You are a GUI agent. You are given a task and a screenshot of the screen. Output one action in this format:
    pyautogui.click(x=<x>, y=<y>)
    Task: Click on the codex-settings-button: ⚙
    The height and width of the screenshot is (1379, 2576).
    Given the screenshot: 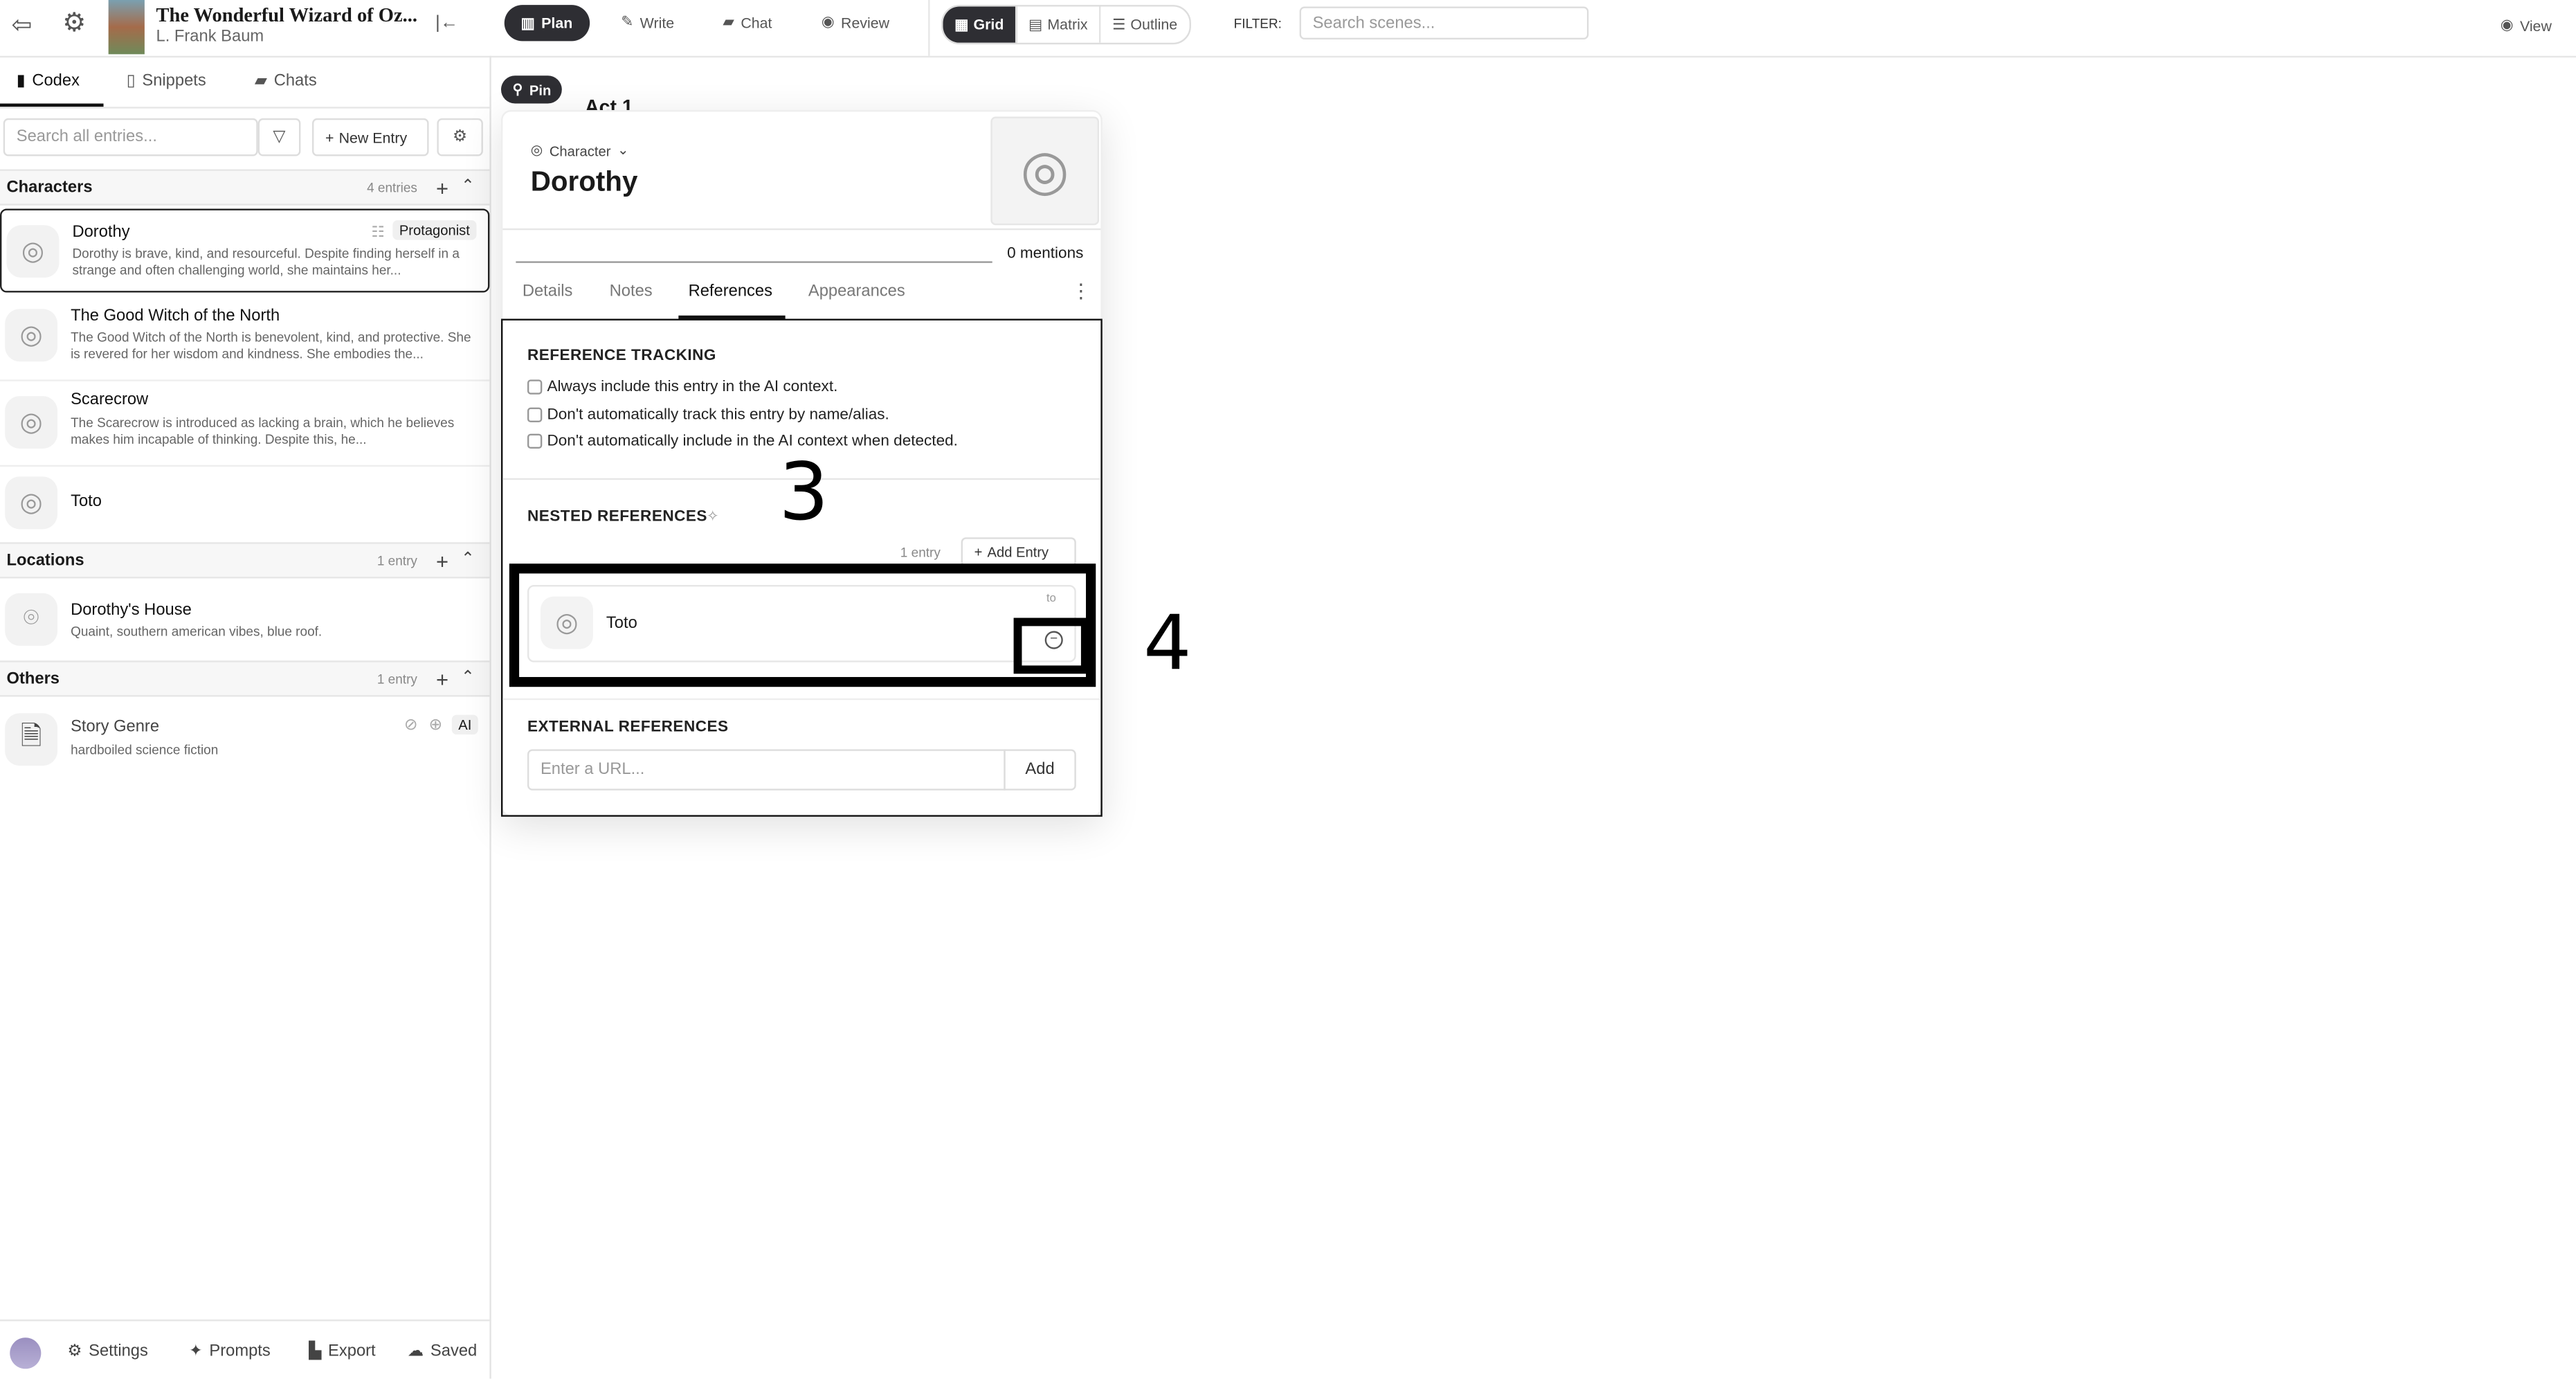 What is the action you would take?
    pyautogui.click(x=460, y=137)
    